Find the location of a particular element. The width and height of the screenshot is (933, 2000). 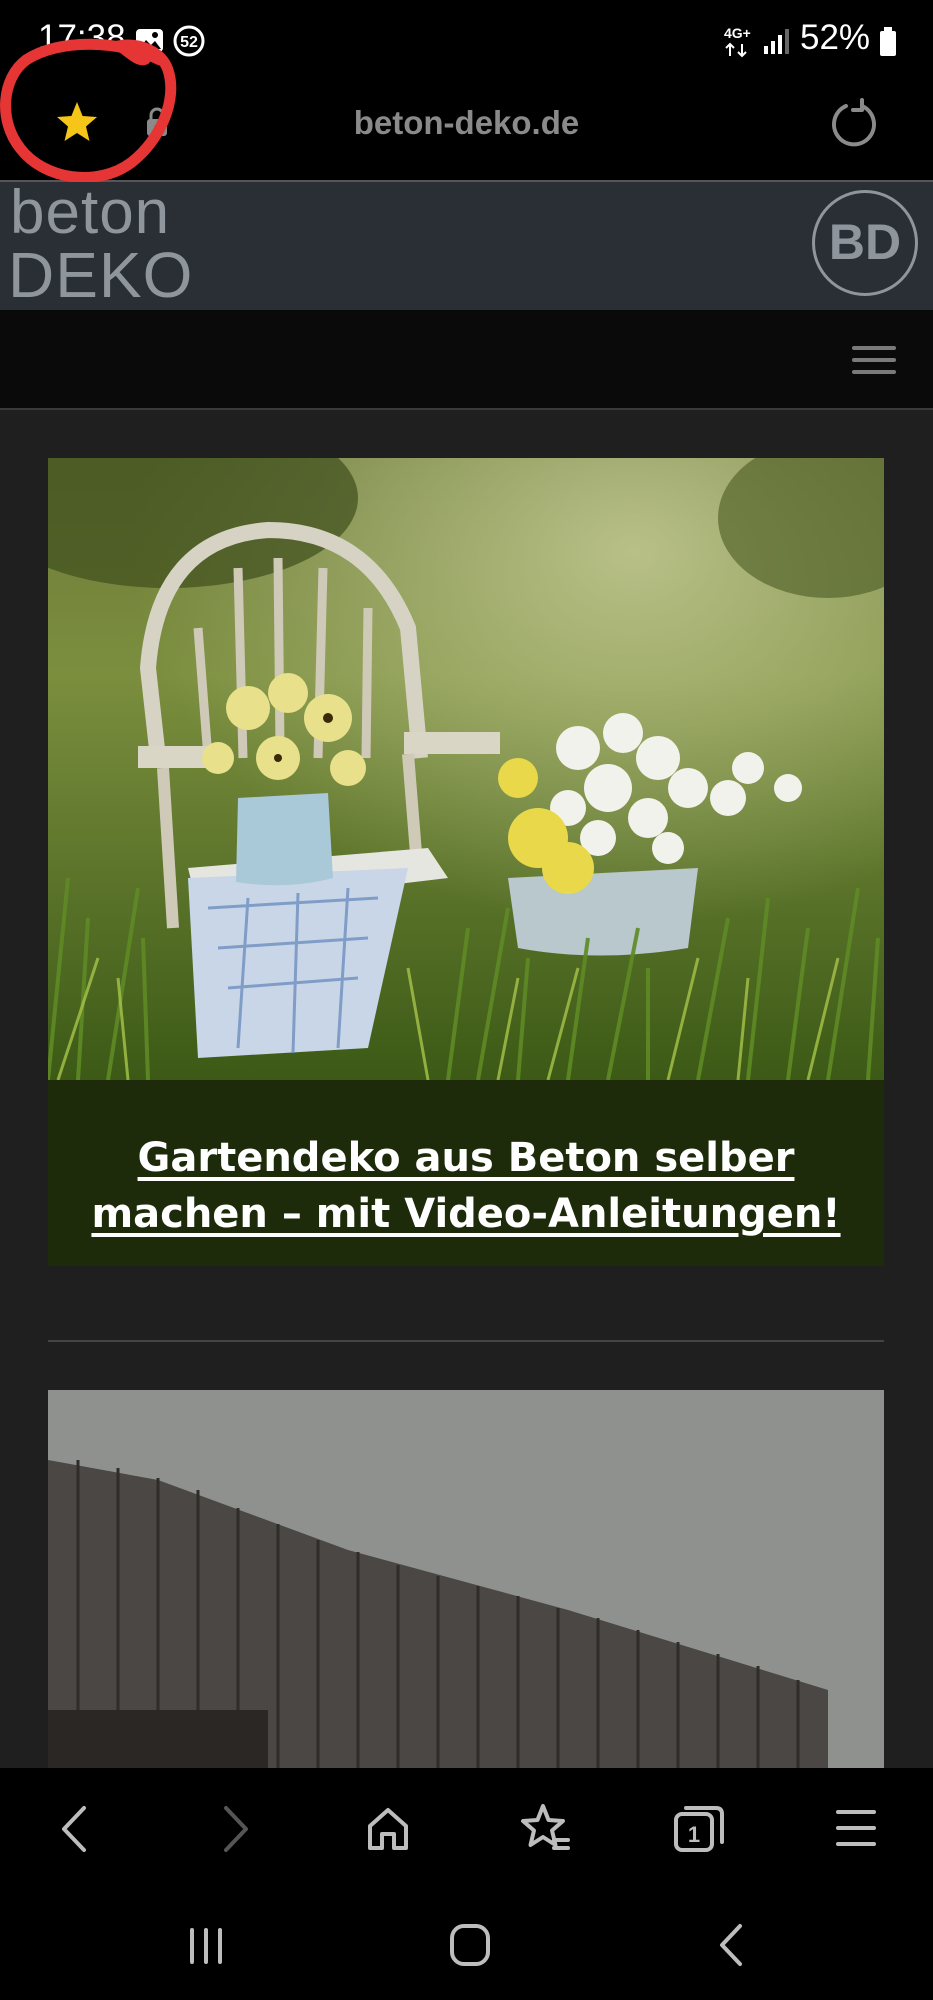

bookmarks-icon is located at coordinates (545, 1829).